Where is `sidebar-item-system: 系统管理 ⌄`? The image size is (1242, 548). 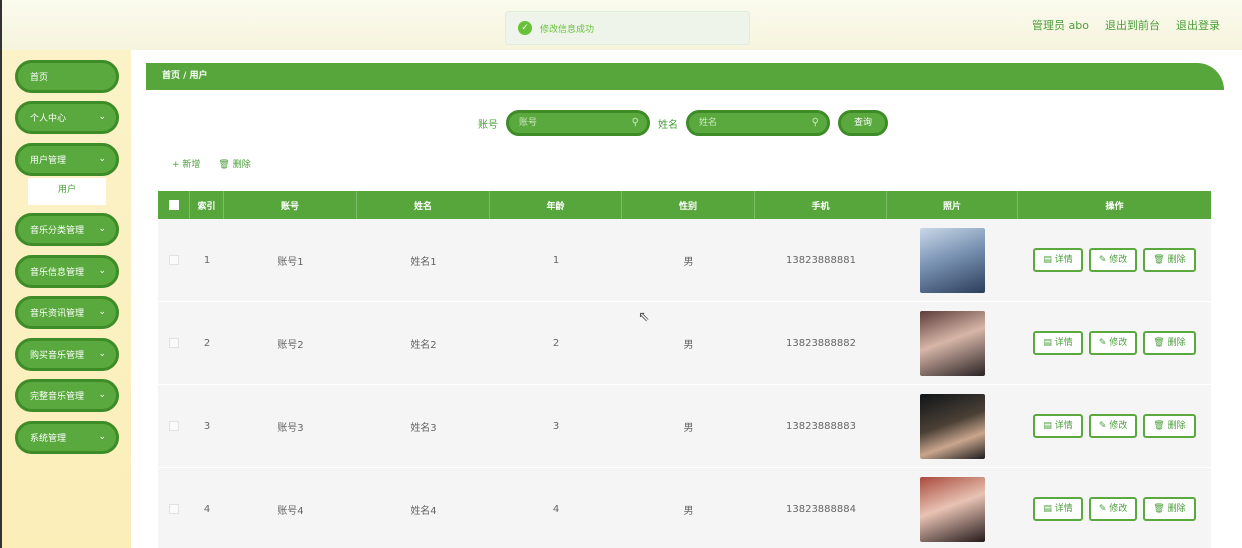 sidebar-item-system: 系统管理 ⌄ is located at coordinates (67, 437).